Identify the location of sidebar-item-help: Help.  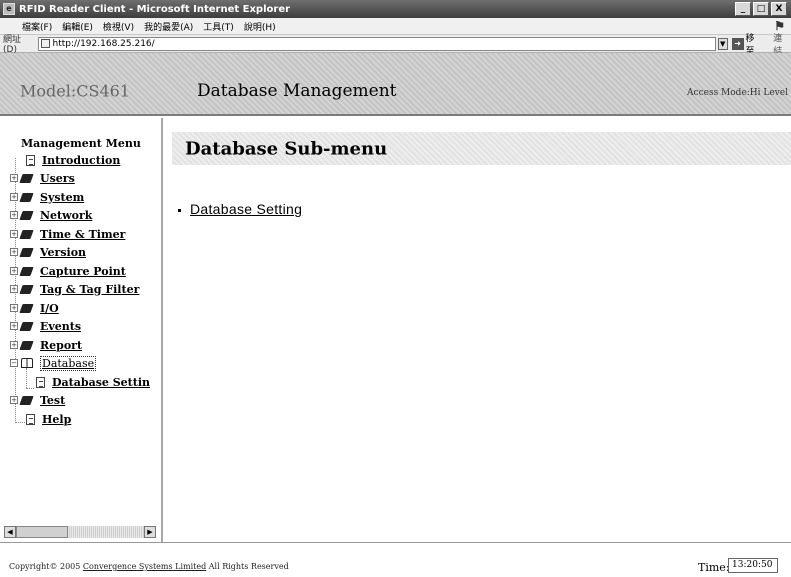
(48, 419).